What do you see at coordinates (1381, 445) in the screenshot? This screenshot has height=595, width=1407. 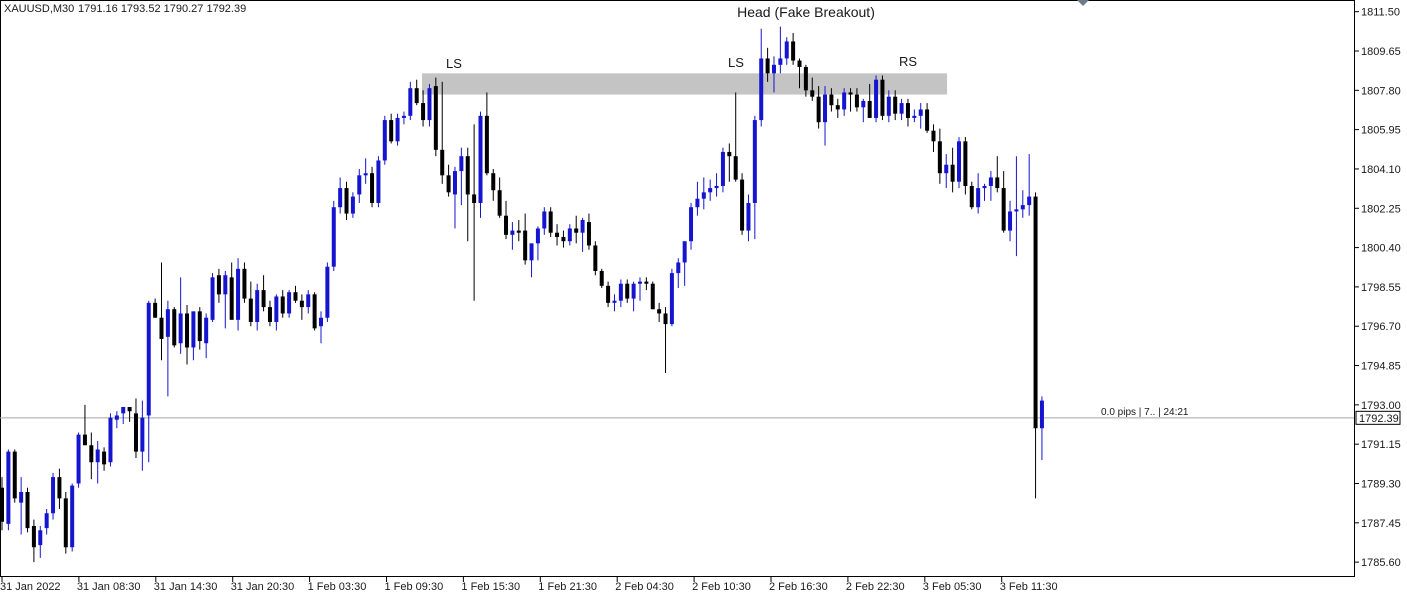 I see `y-tick-label: 1791.15` at bounding box center [1381, 445].